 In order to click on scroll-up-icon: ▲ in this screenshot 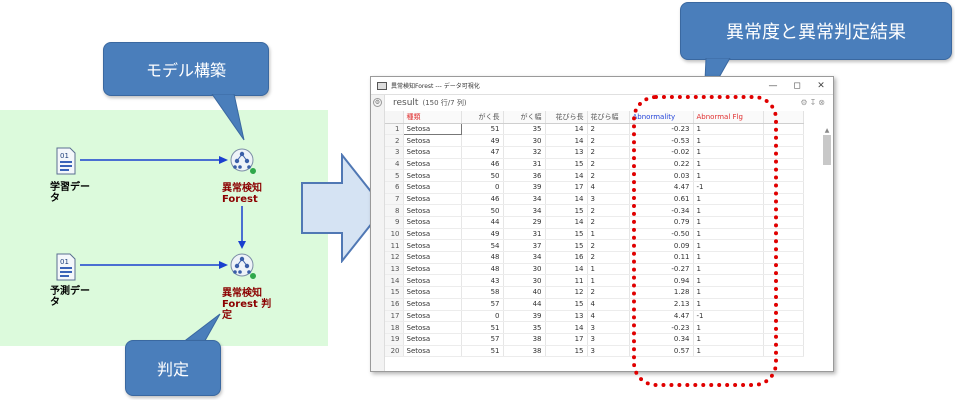, I will do `click(827, 130)`.